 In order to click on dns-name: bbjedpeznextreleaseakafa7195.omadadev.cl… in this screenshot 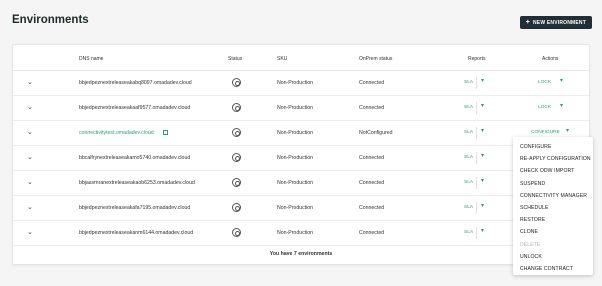, I will do `click(135, 208)`.